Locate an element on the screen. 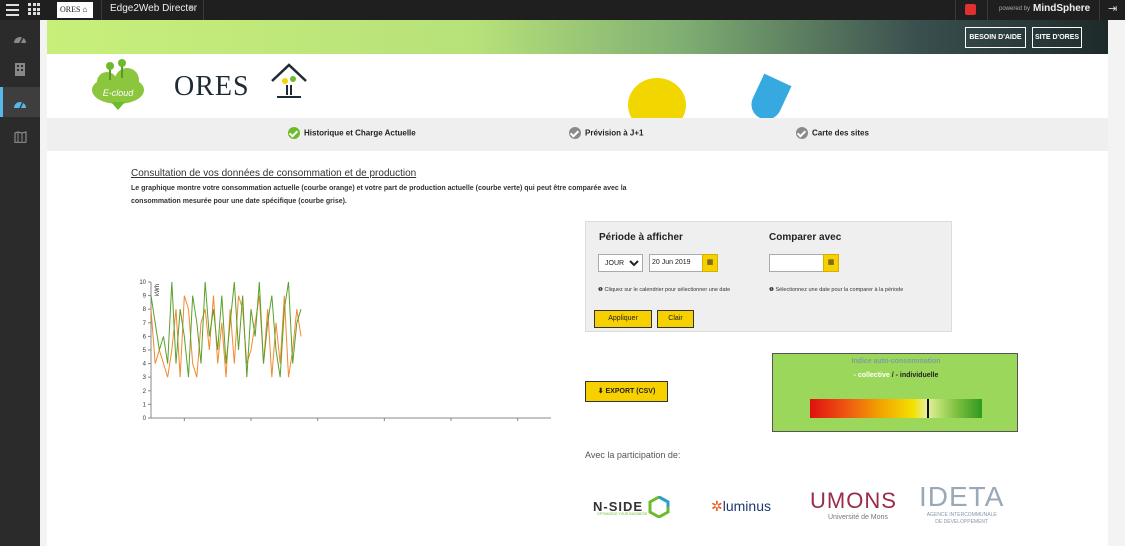 The height and width of the screenshot is (546, 1125). hamburger-menu-icon is located at coordinates (12, 10).